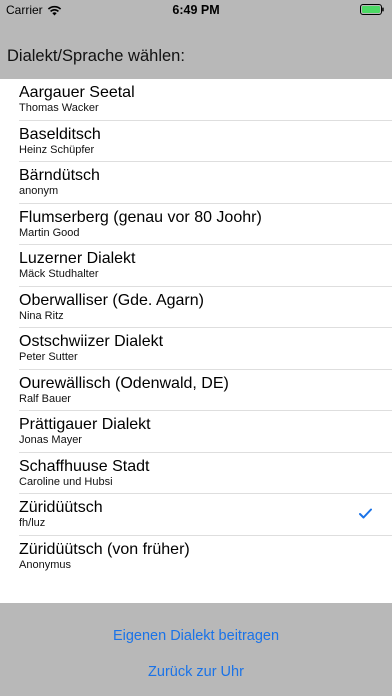 The width and height of the screenshot is (392, 696). Describe the element at coordinates (85, 424) in the screenshot. I see `dialect-name: Prättigauer Dialekt` at that location.